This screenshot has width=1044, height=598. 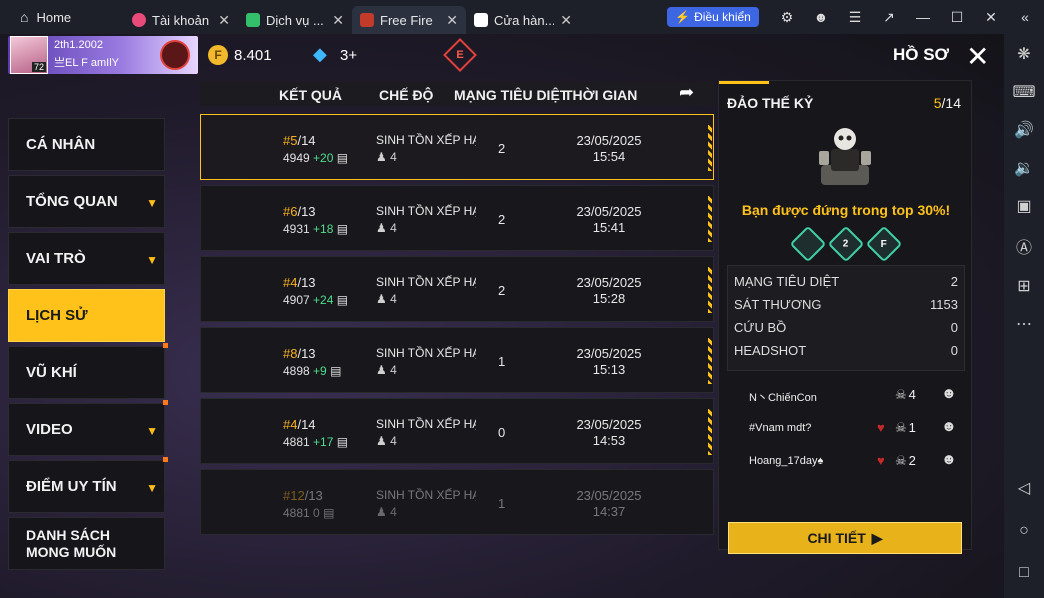 What do you see at coordinates (1025, 17) in the screenshot?
I see `collapse-icon: «` at bounding box center [1025, 17].